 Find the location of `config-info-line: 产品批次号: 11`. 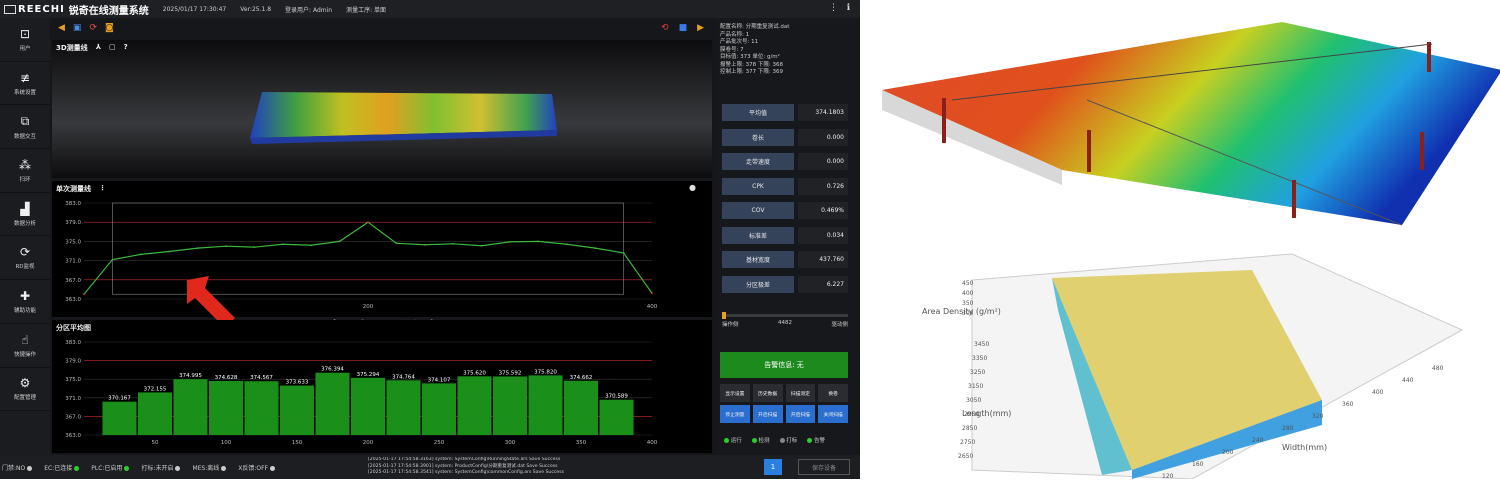

config-info-line: 产品批次号: 11 is located at coordinates (739, 42).